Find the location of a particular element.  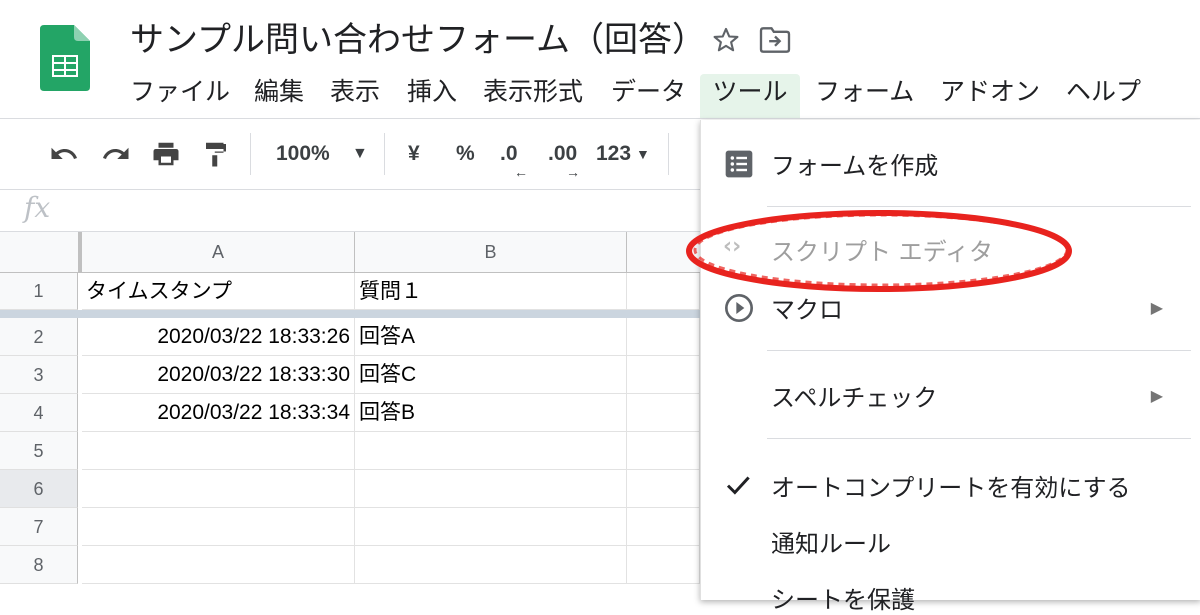

highlight-ellipse-annotation is located at coordinates (879, 251).